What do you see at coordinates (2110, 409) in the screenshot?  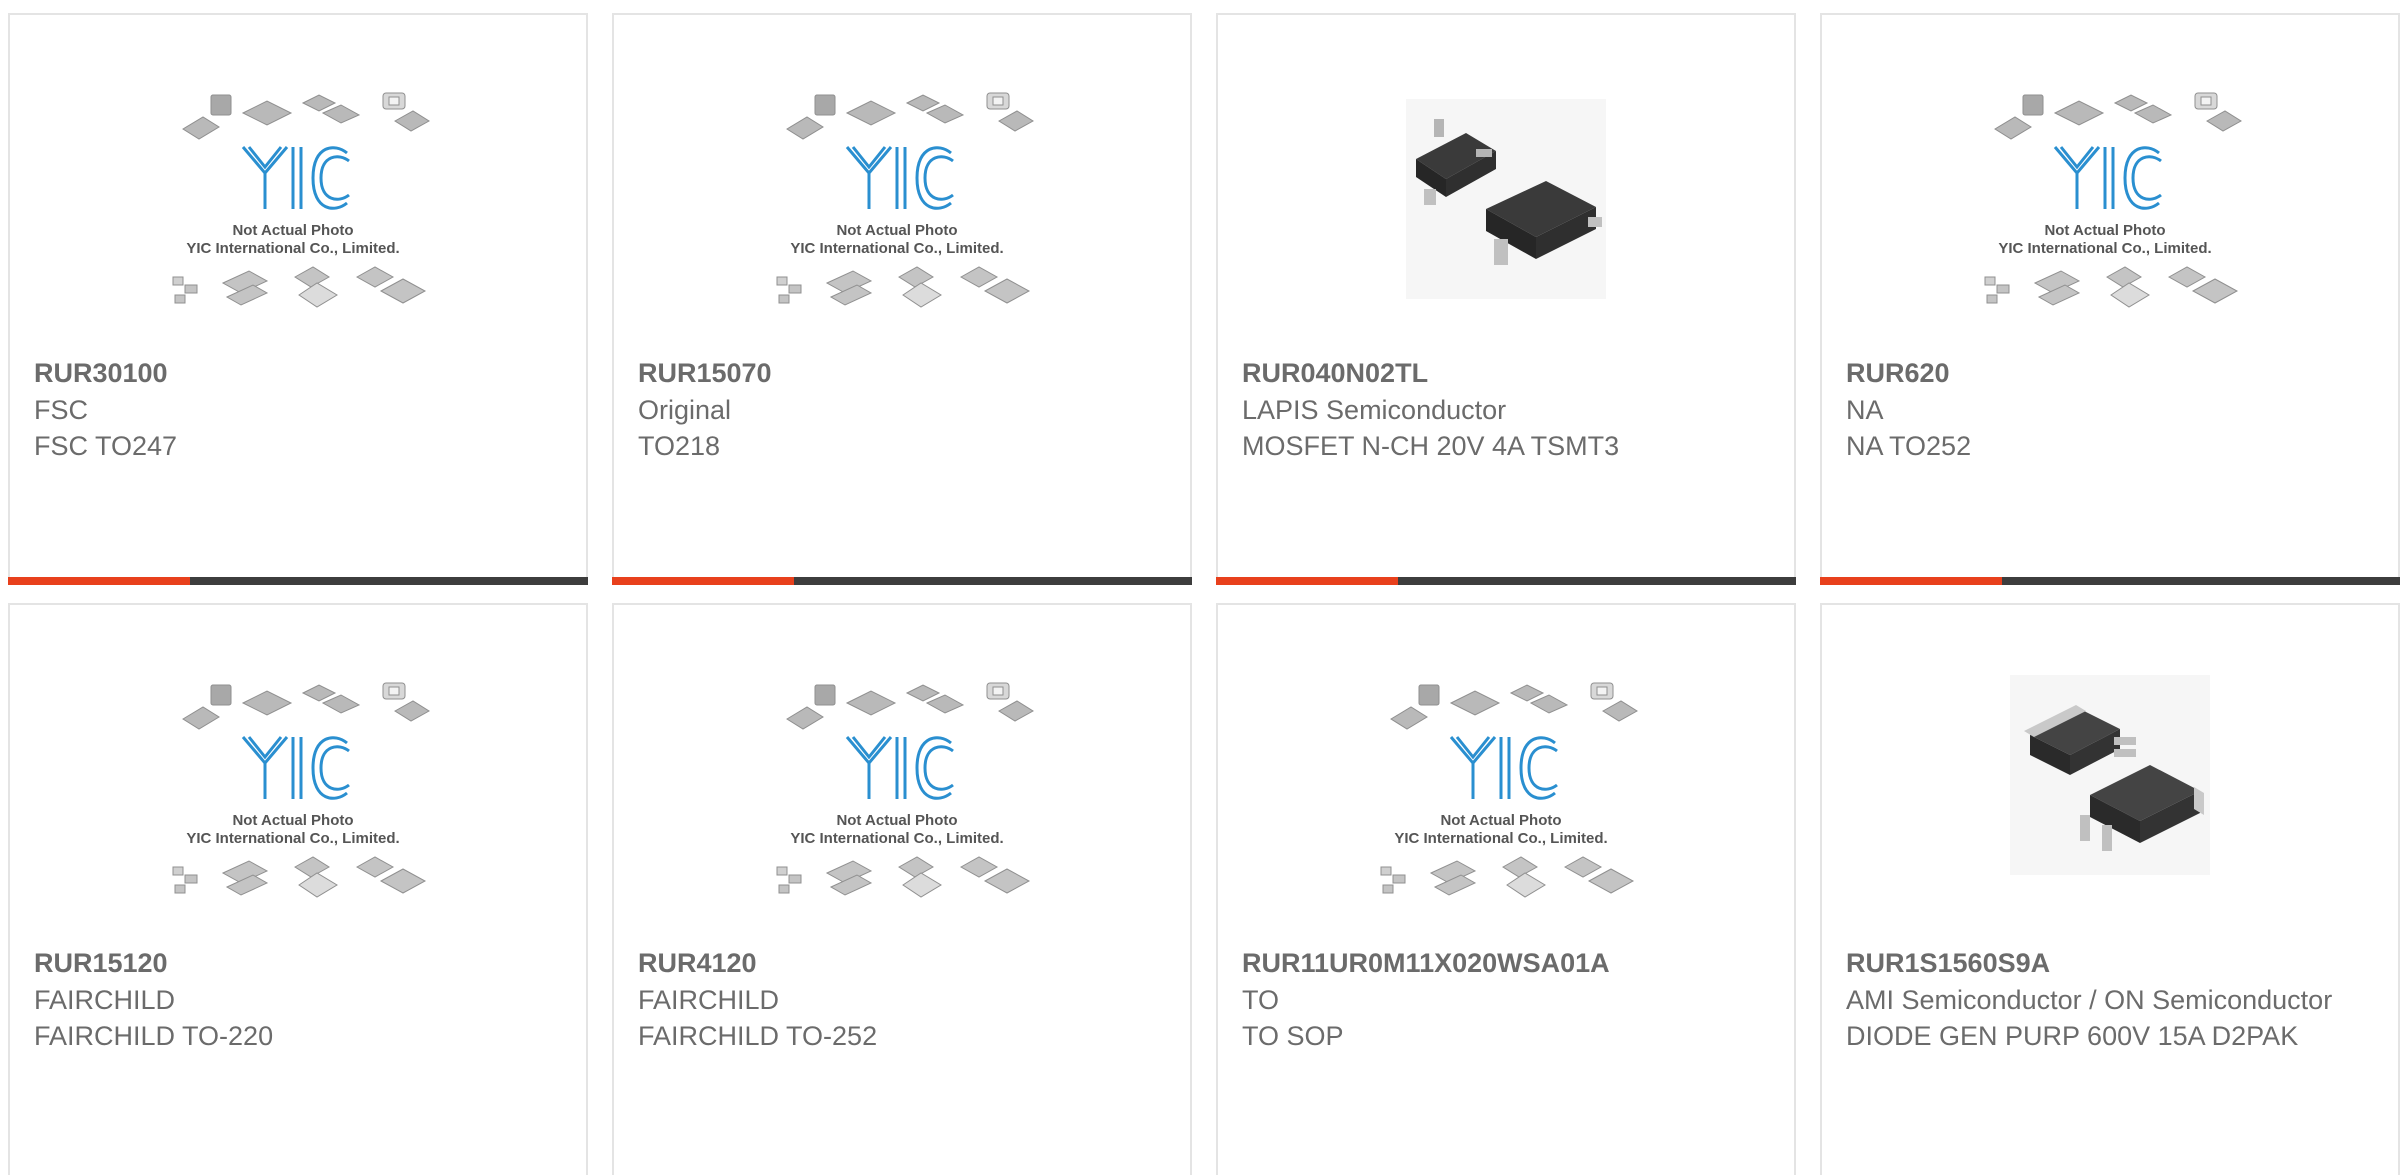 I see `product-info: RUR620 NA NA TO252` at bounding box center [2110, 409].